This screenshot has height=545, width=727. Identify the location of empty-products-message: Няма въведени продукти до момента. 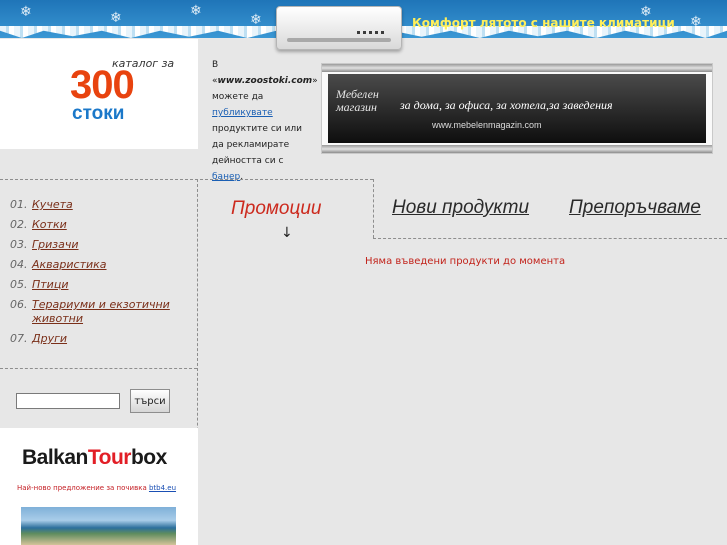
(465, 261).